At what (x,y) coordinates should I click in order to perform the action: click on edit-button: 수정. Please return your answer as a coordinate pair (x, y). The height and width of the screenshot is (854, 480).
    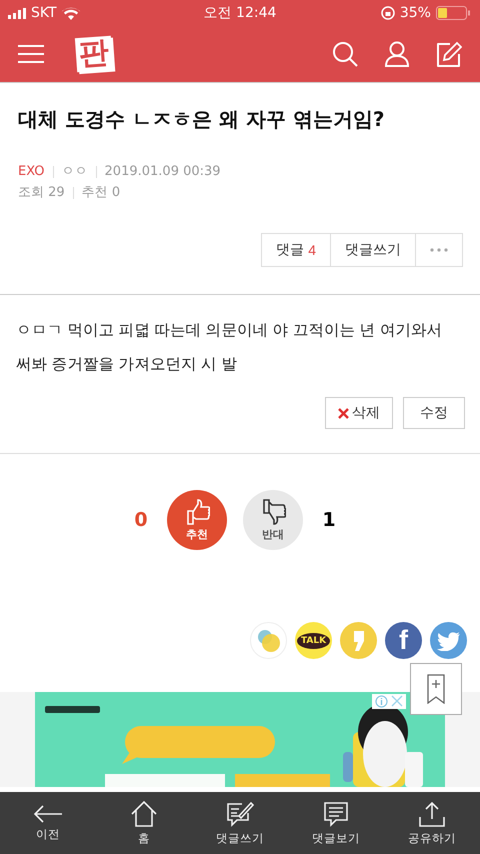
    Looking at the image, I should click on (434, 413).